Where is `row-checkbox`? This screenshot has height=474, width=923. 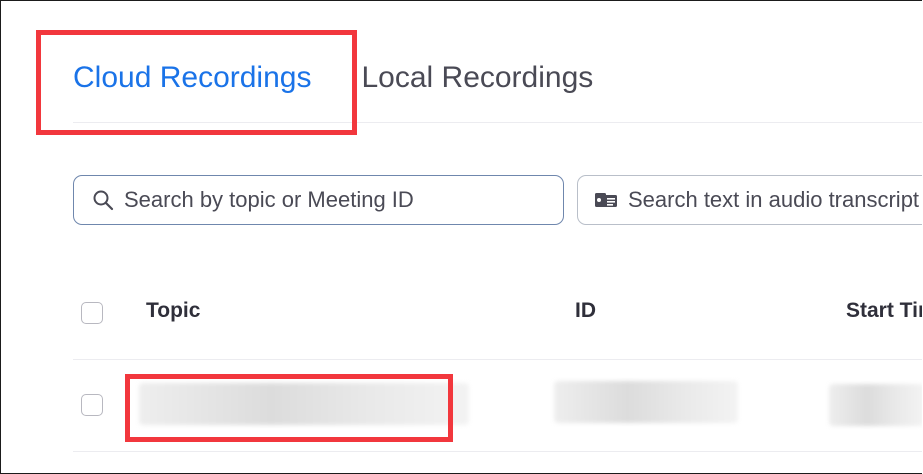
row-checkbox is located at coordinates (92, 405).